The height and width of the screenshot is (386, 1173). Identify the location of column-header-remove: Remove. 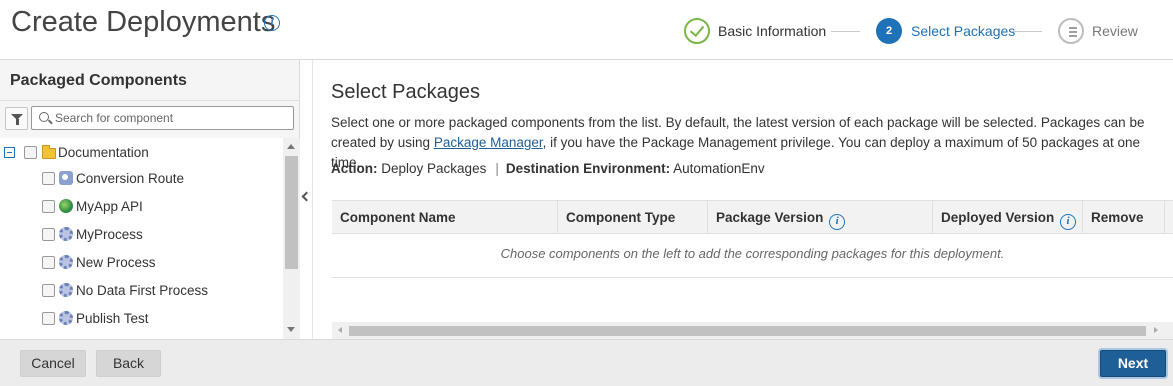
(1124, 217).